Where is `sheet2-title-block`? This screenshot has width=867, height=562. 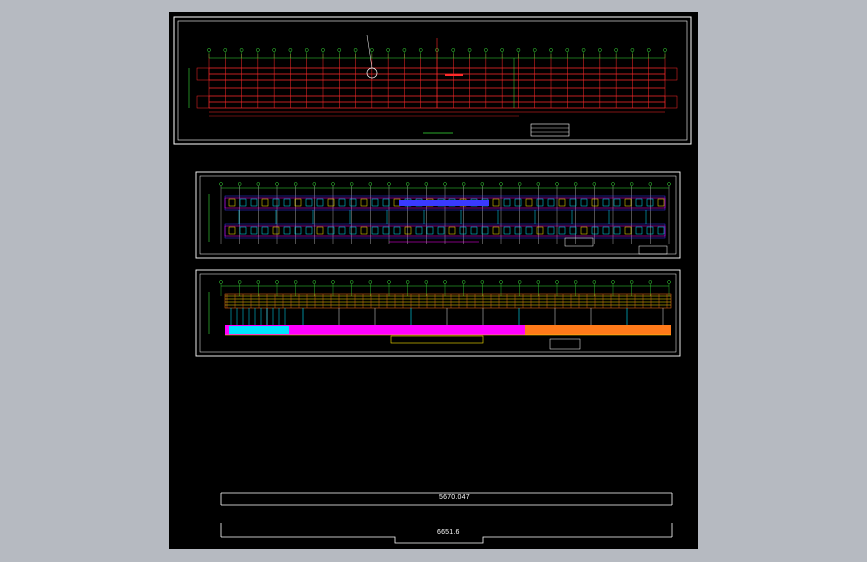
sheet2-title-block is located at coordinates (653, 250).